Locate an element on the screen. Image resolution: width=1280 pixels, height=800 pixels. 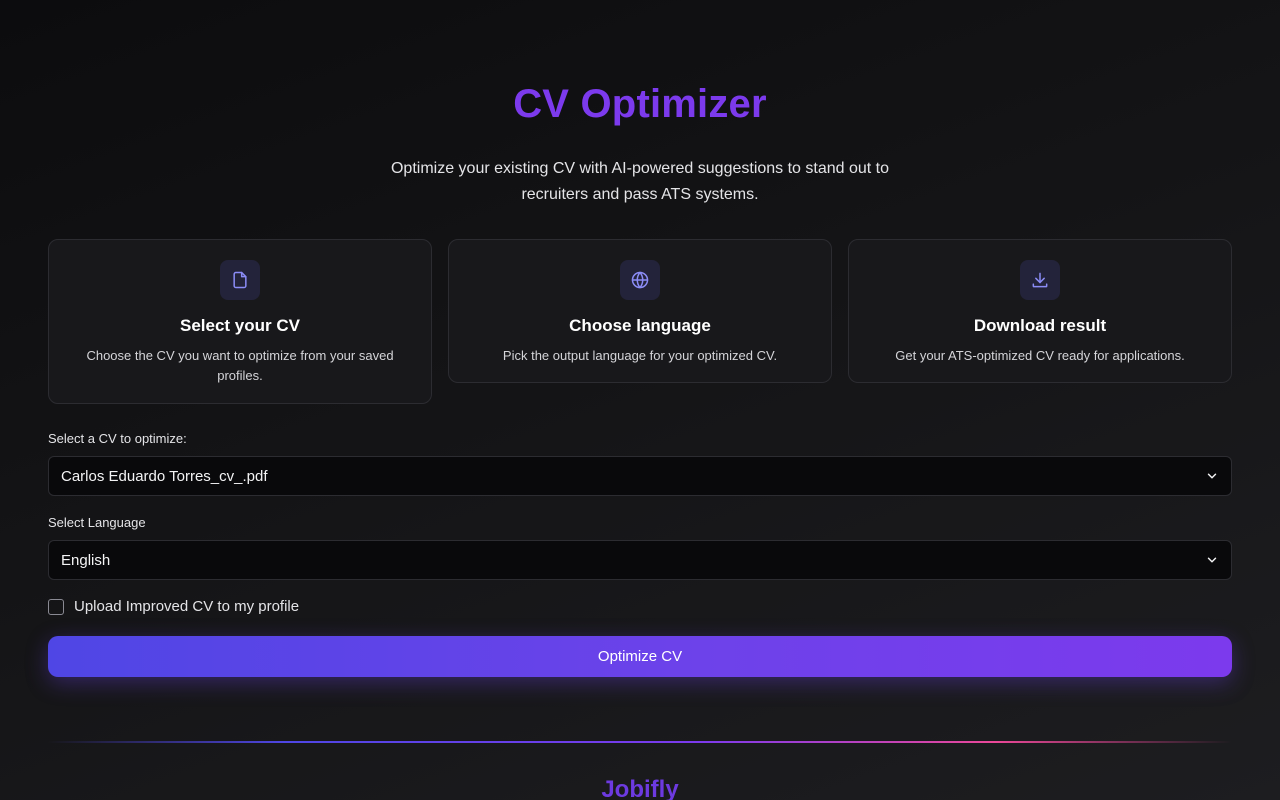
step-title: Download result is located at coordinates (1040, 325).